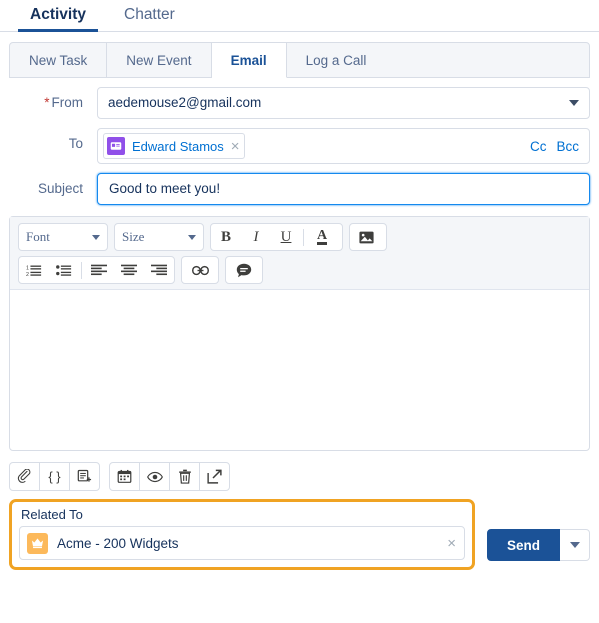 This screenshot has width=599, height=623. I want to click on trash-icon, so click(184, 476).